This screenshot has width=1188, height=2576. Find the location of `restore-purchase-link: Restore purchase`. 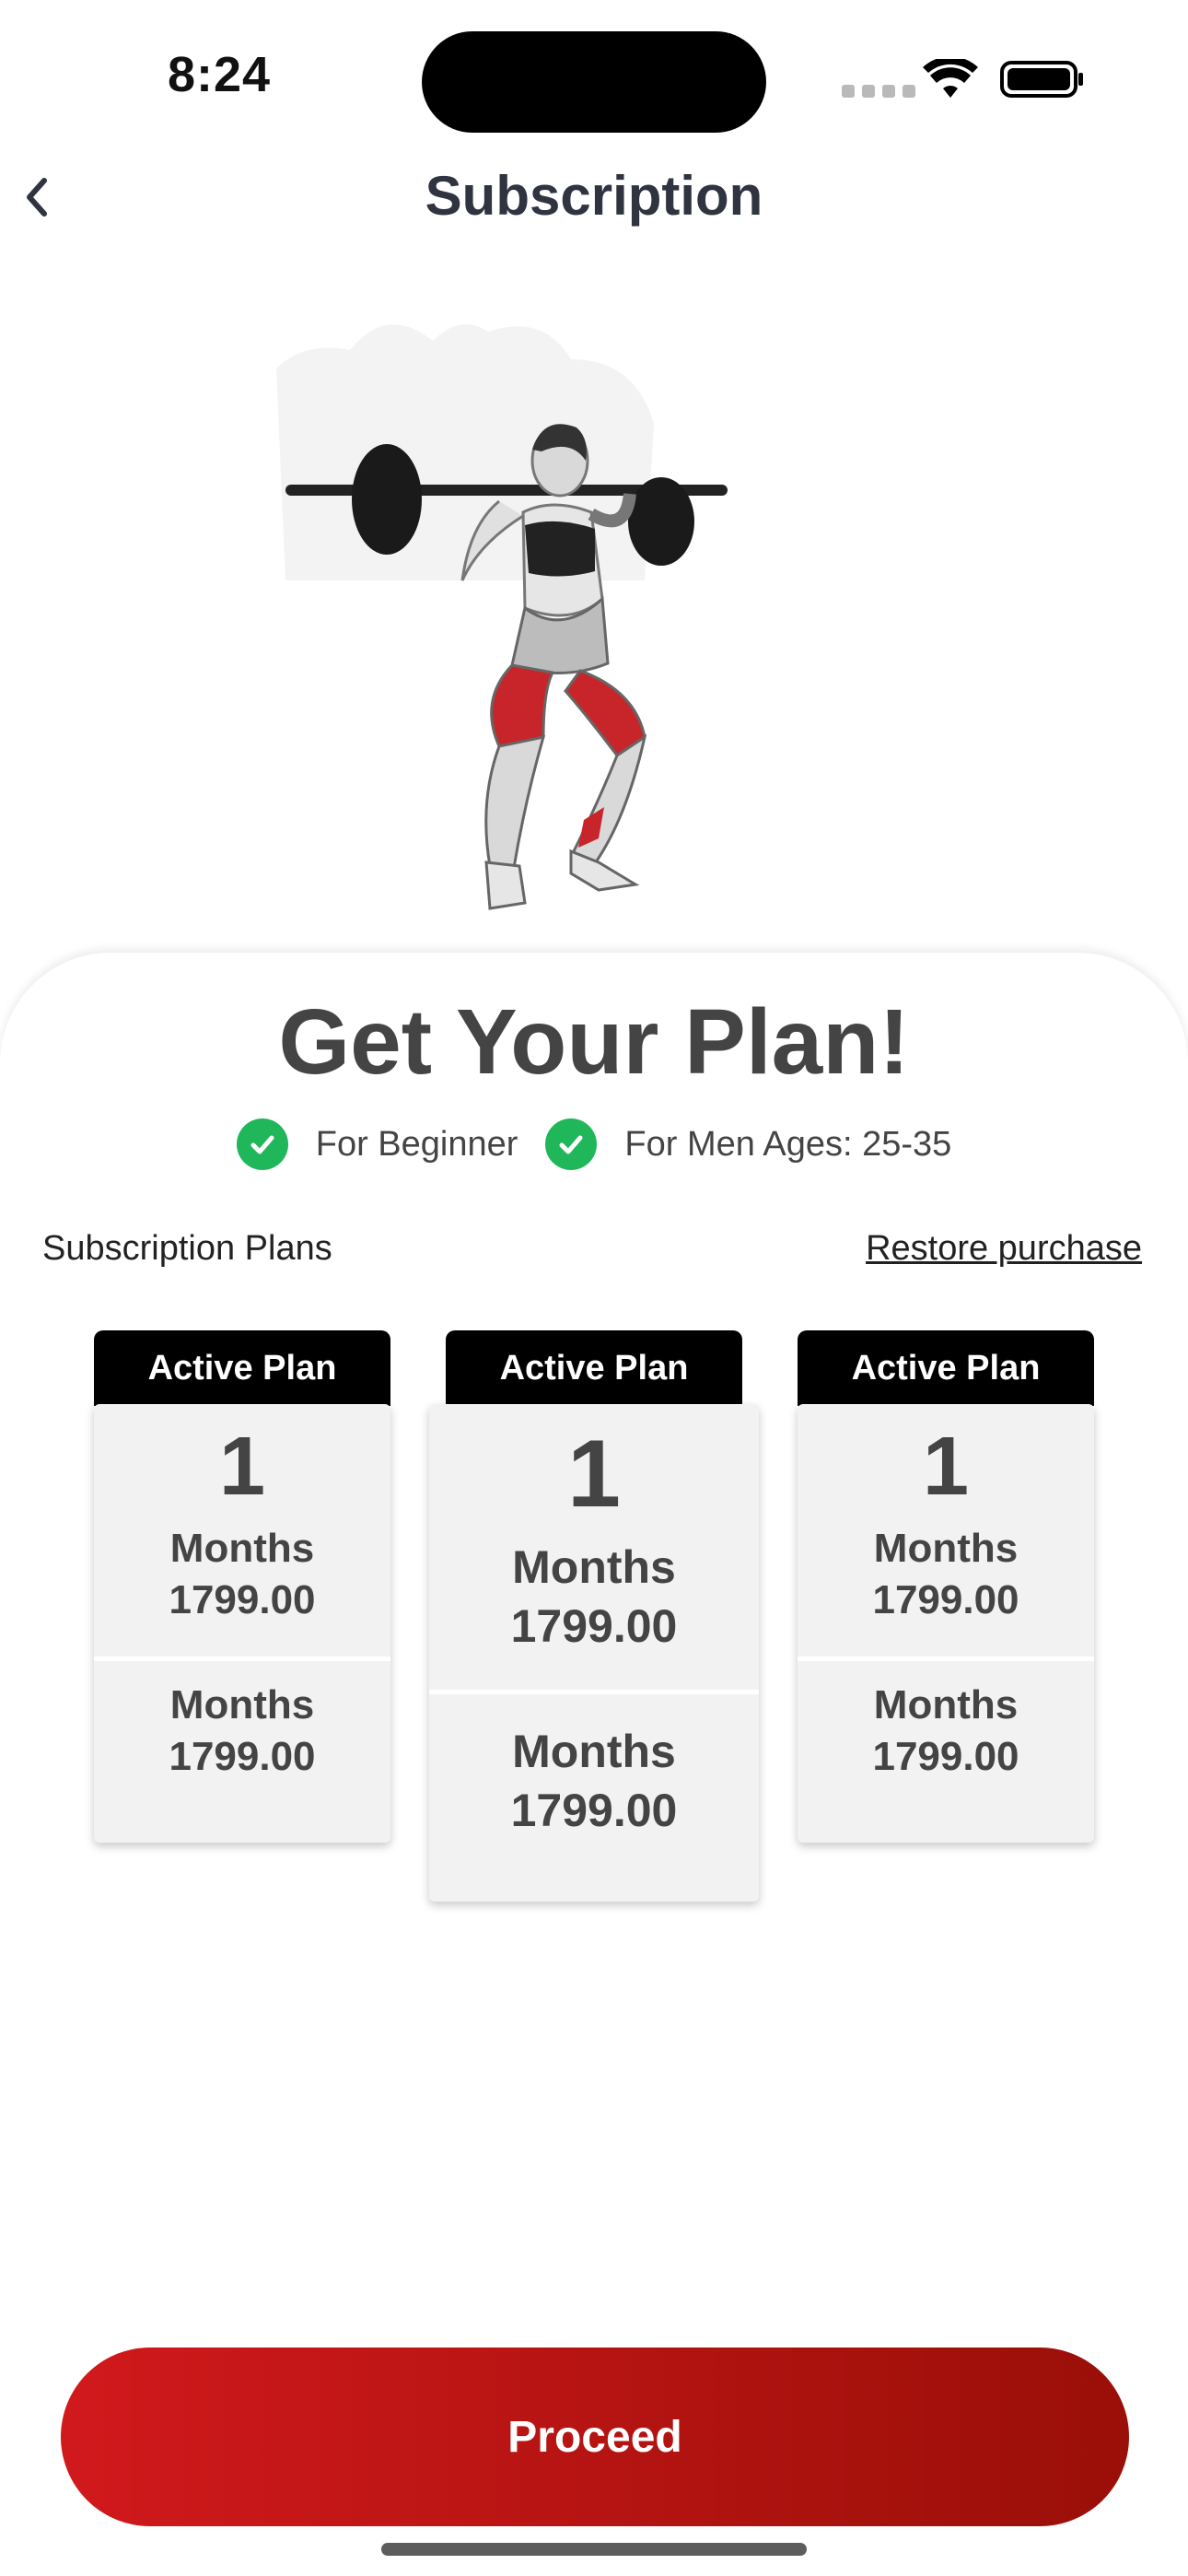

restore-purchase-link: Restore purchase is located at coordinates (1004, 1249).